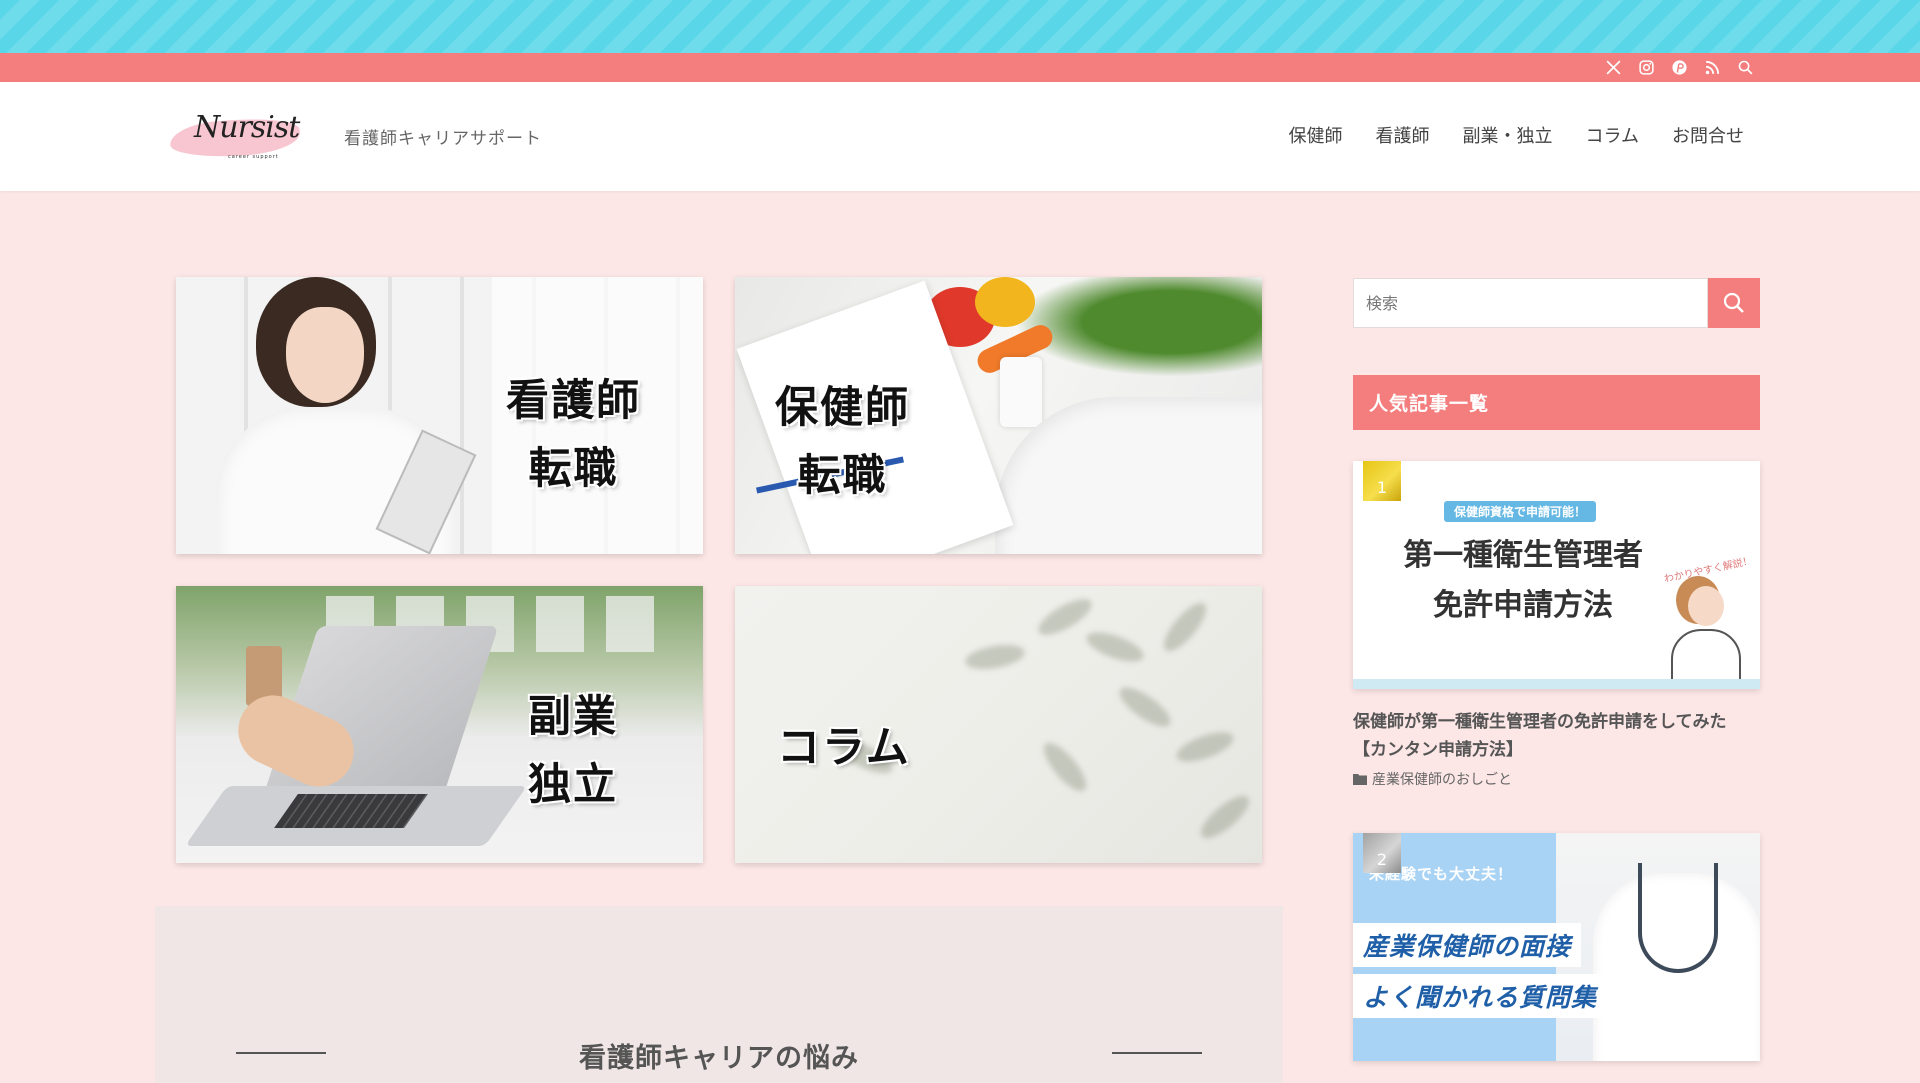  I want to click on card-image, so click(439, 724).